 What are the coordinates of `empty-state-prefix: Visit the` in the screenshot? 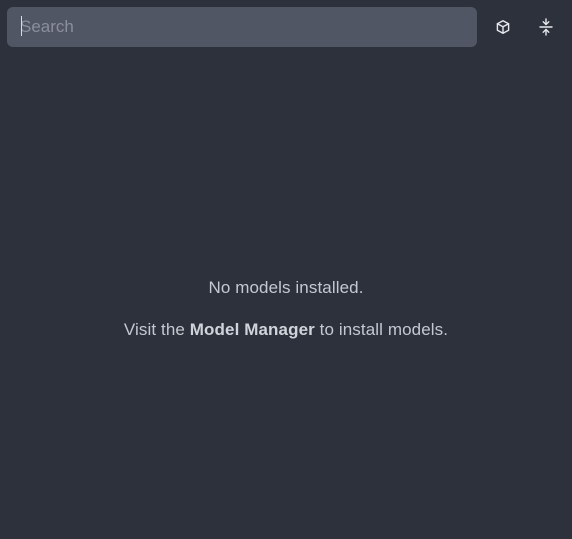 It's located at (156, 329).